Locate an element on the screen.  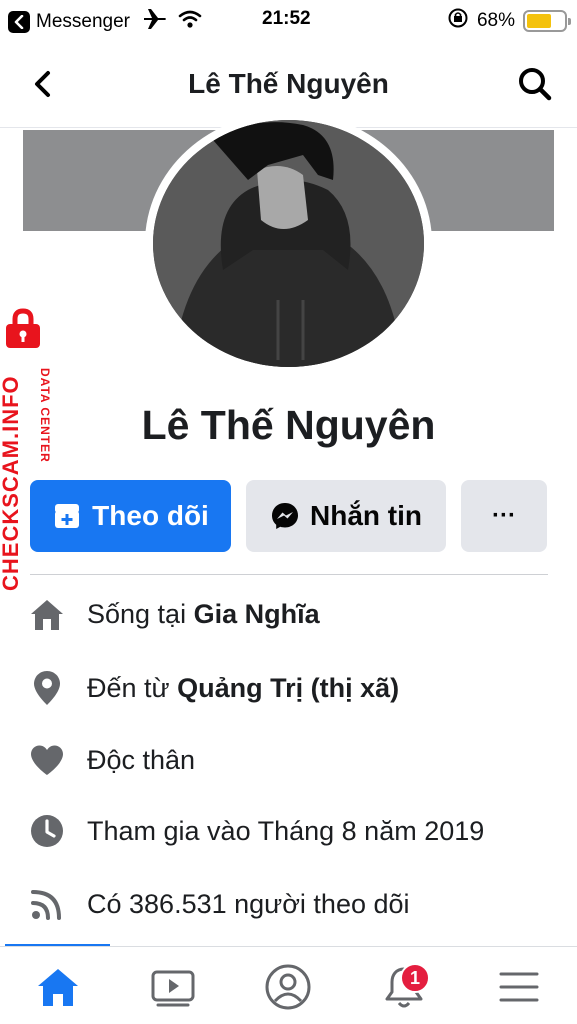
watermark: CHECKSCAM.INFO DATA CENTER is located at coordinates (31, 453).